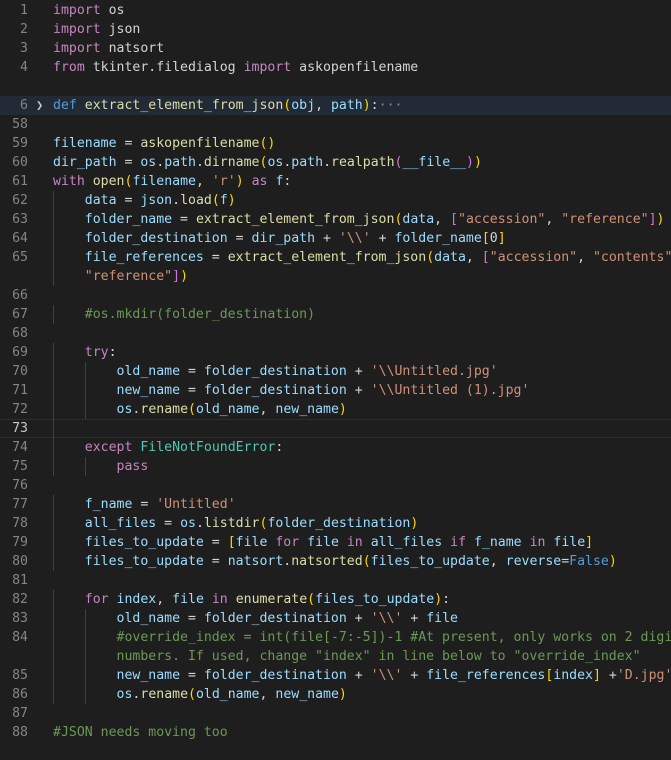 The image size is (671, 760). Describe the element at coordinates (275, 390) in the screenshot. I see `code-token: folder_destination` at that location.